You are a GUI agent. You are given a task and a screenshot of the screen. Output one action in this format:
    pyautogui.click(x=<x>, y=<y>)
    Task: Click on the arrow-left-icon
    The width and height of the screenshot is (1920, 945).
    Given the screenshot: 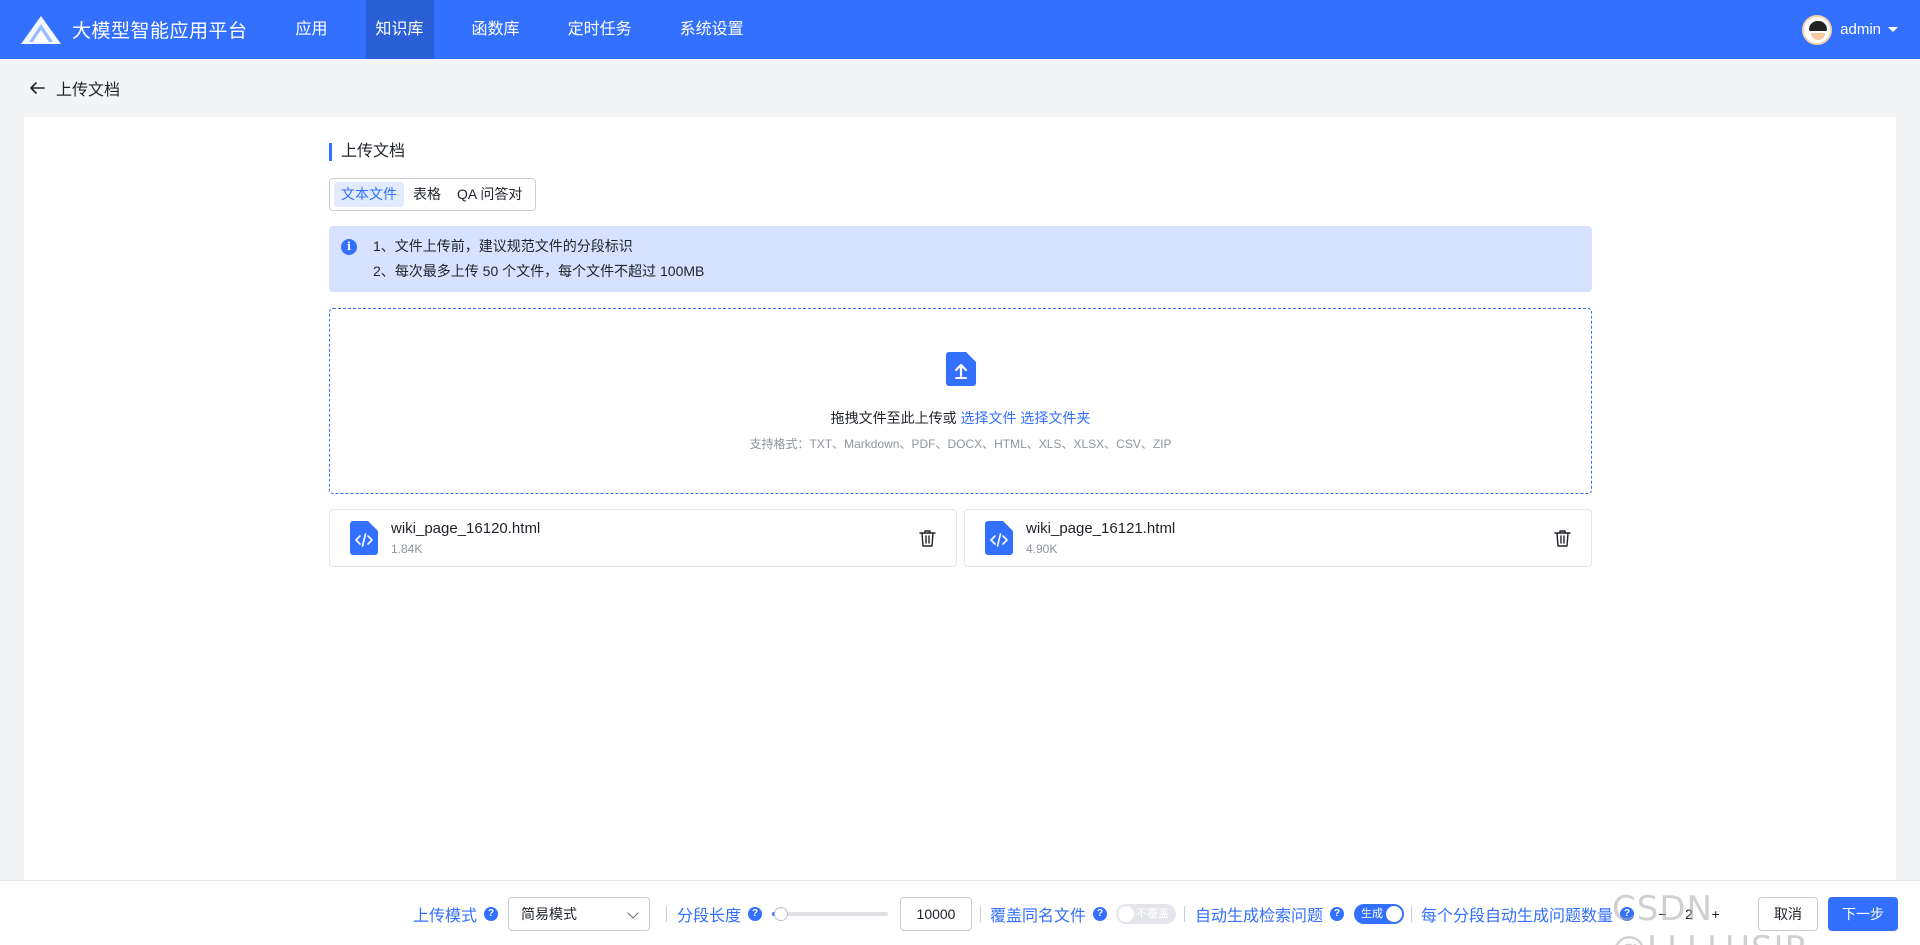 What is the action you would take?
    pyautogui.click(x=37, y=88)
    